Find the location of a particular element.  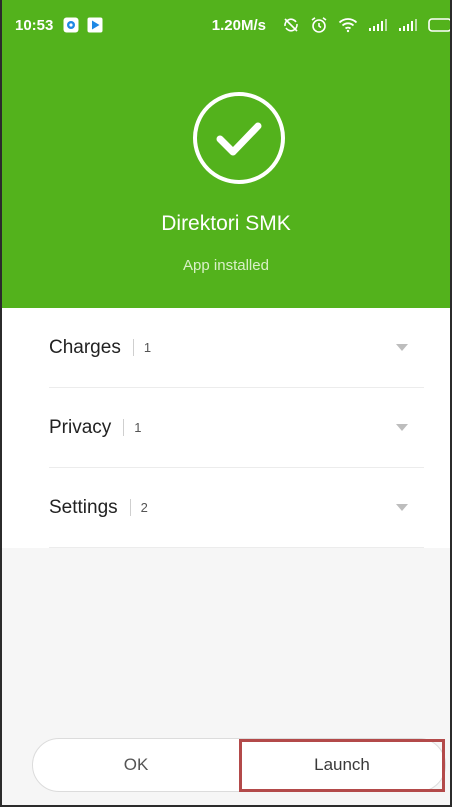

install-status: App installed is located at coordinates (226, 265).